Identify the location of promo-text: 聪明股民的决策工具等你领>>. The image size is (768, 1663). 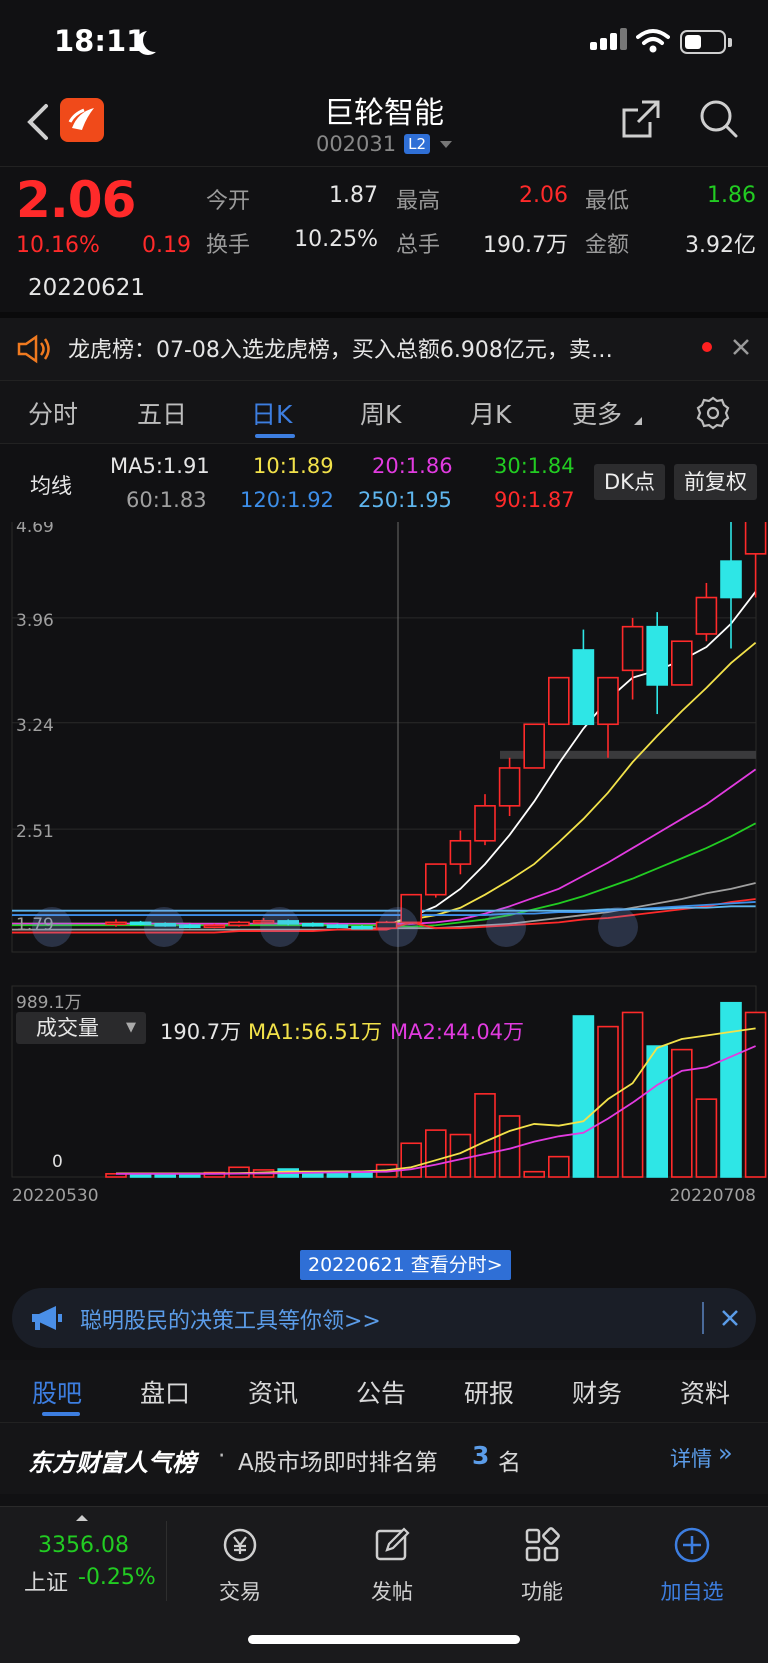
(230, 1321).